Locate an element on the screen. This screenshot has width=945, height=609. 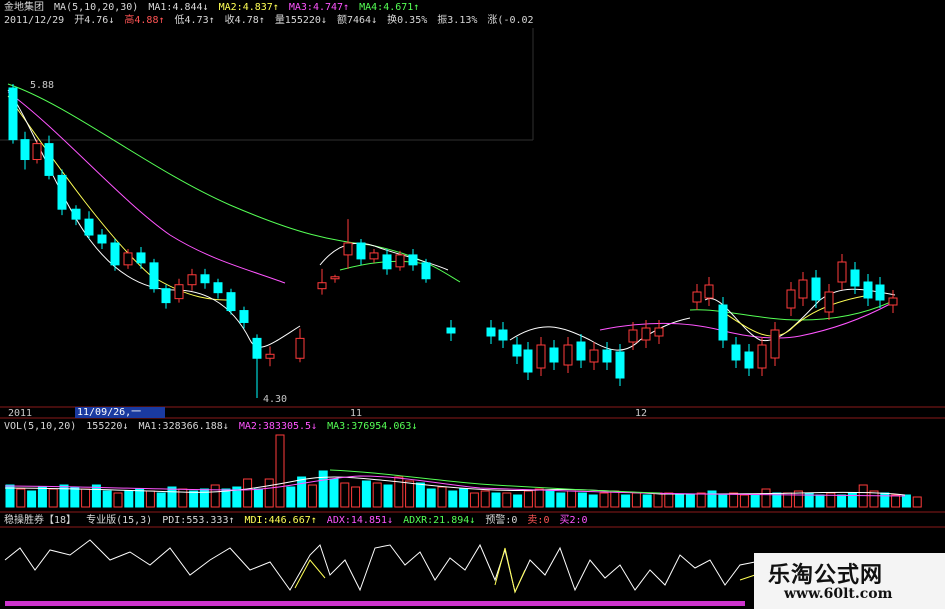
ma20-line is located at coordinates (146, 187).